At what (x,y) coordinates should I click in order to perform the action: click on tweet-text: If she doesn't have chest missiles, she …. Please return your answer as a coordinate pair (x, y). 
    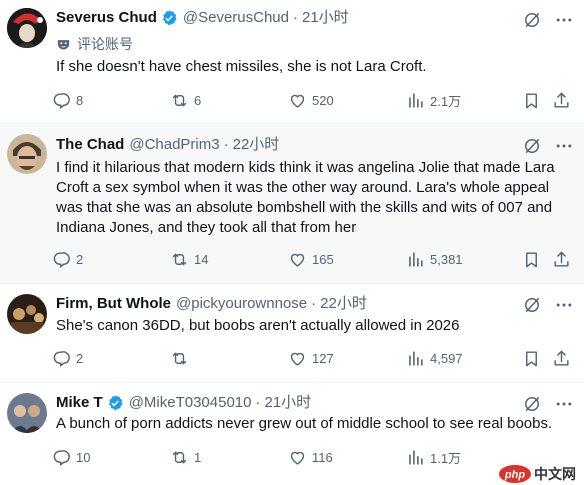
    Looking at the image, I should click on (241, 66).